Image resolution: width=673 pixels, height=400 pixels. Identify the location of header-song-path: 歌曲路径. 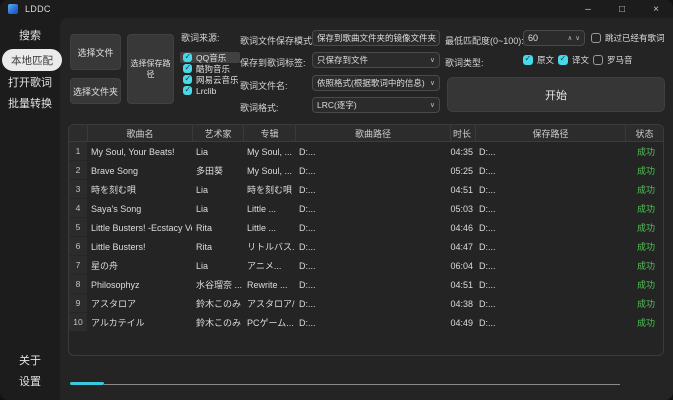
(372, 133).